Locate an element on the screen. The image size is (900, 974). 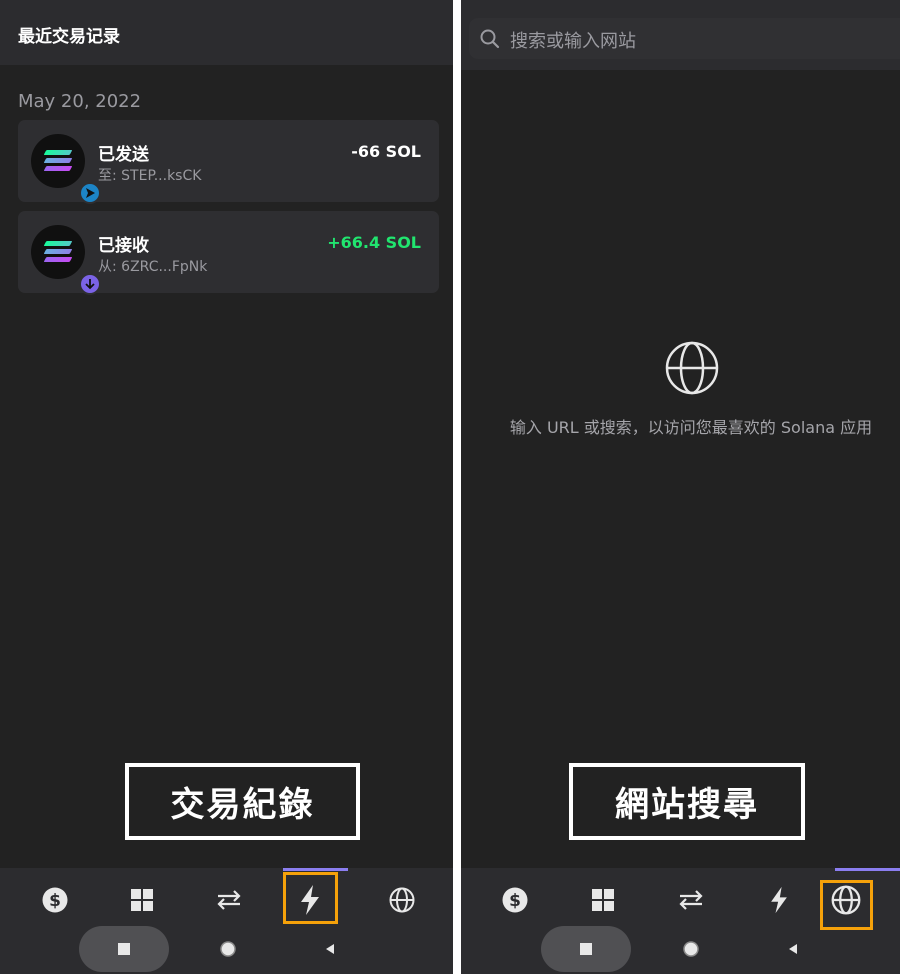
receive-arrow-icon is located at coordinates (90, 284).